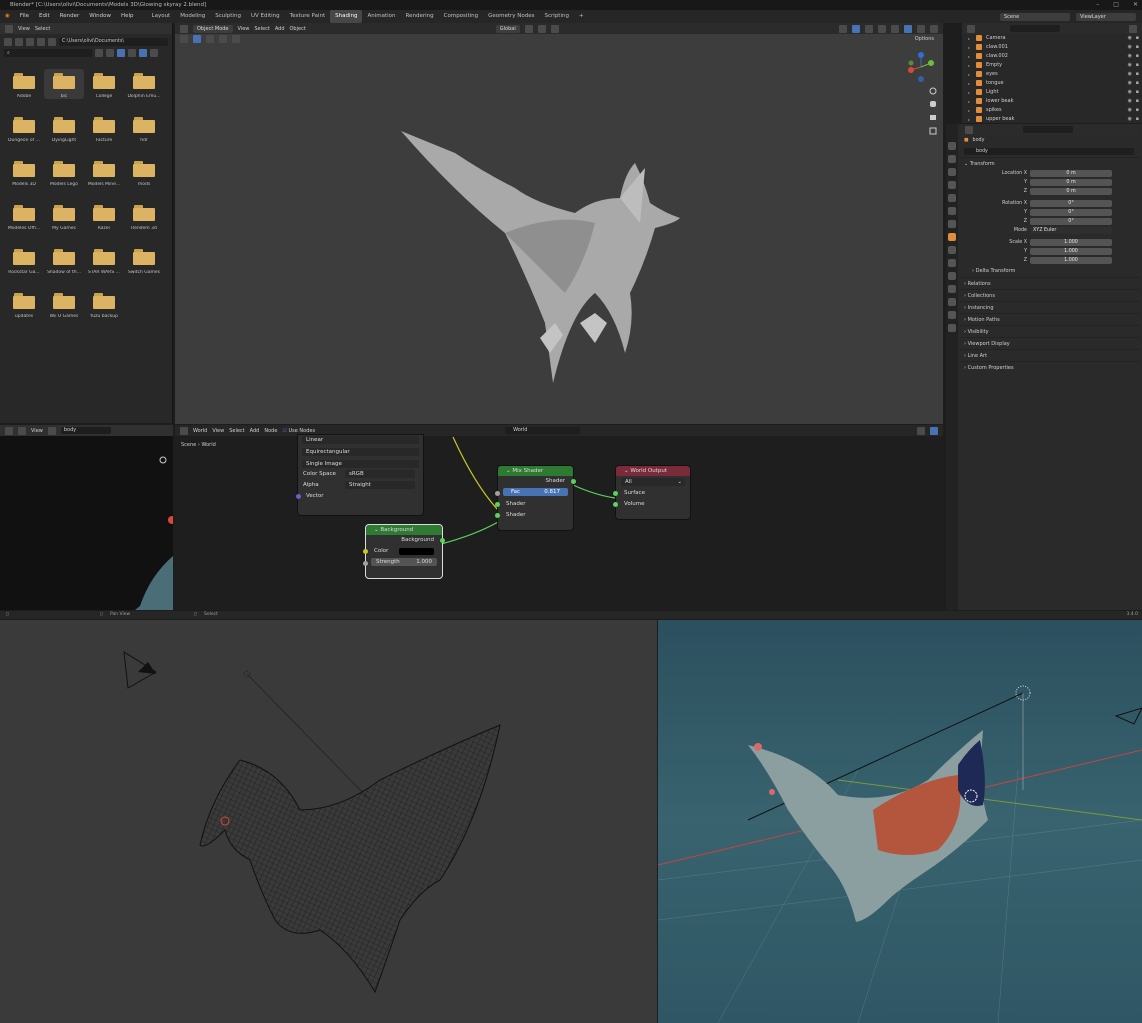  What do you see at coordinates (30, 42) in the screenshot?
I see `parent-dir-icon` at bounding box center [30, 42].